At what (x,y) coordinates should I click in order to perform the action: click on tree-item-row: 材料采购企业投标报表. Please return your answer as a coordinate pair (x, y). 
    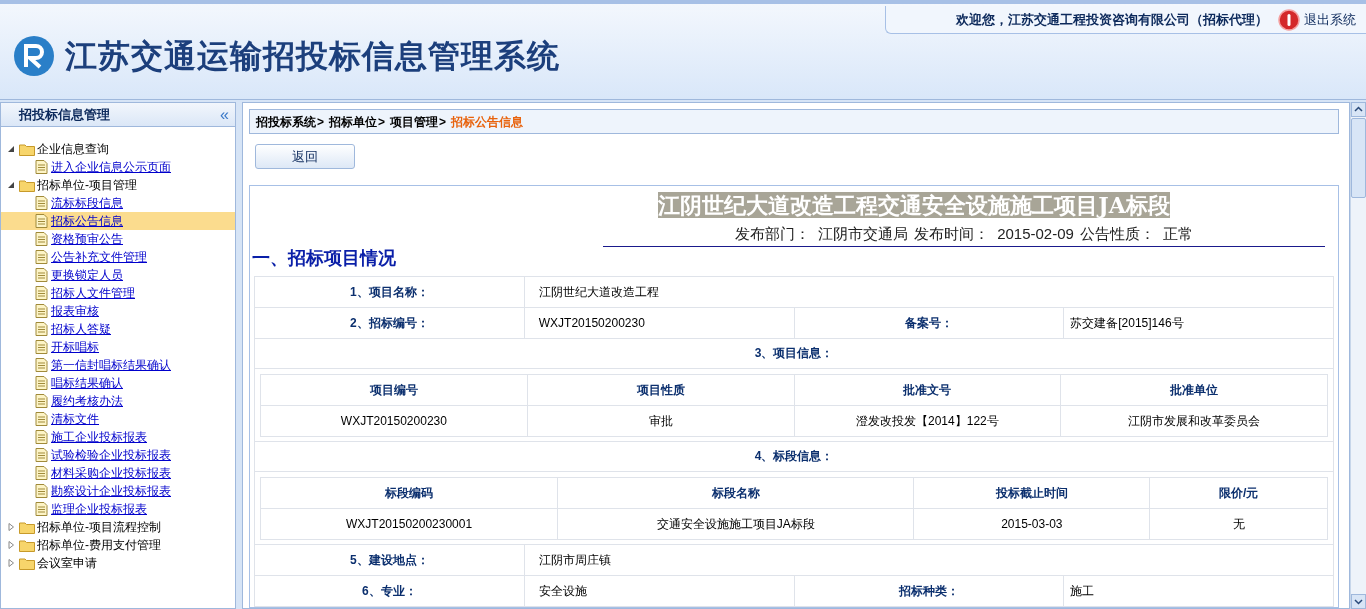
    Looking at the image, I should click on (118, 473).